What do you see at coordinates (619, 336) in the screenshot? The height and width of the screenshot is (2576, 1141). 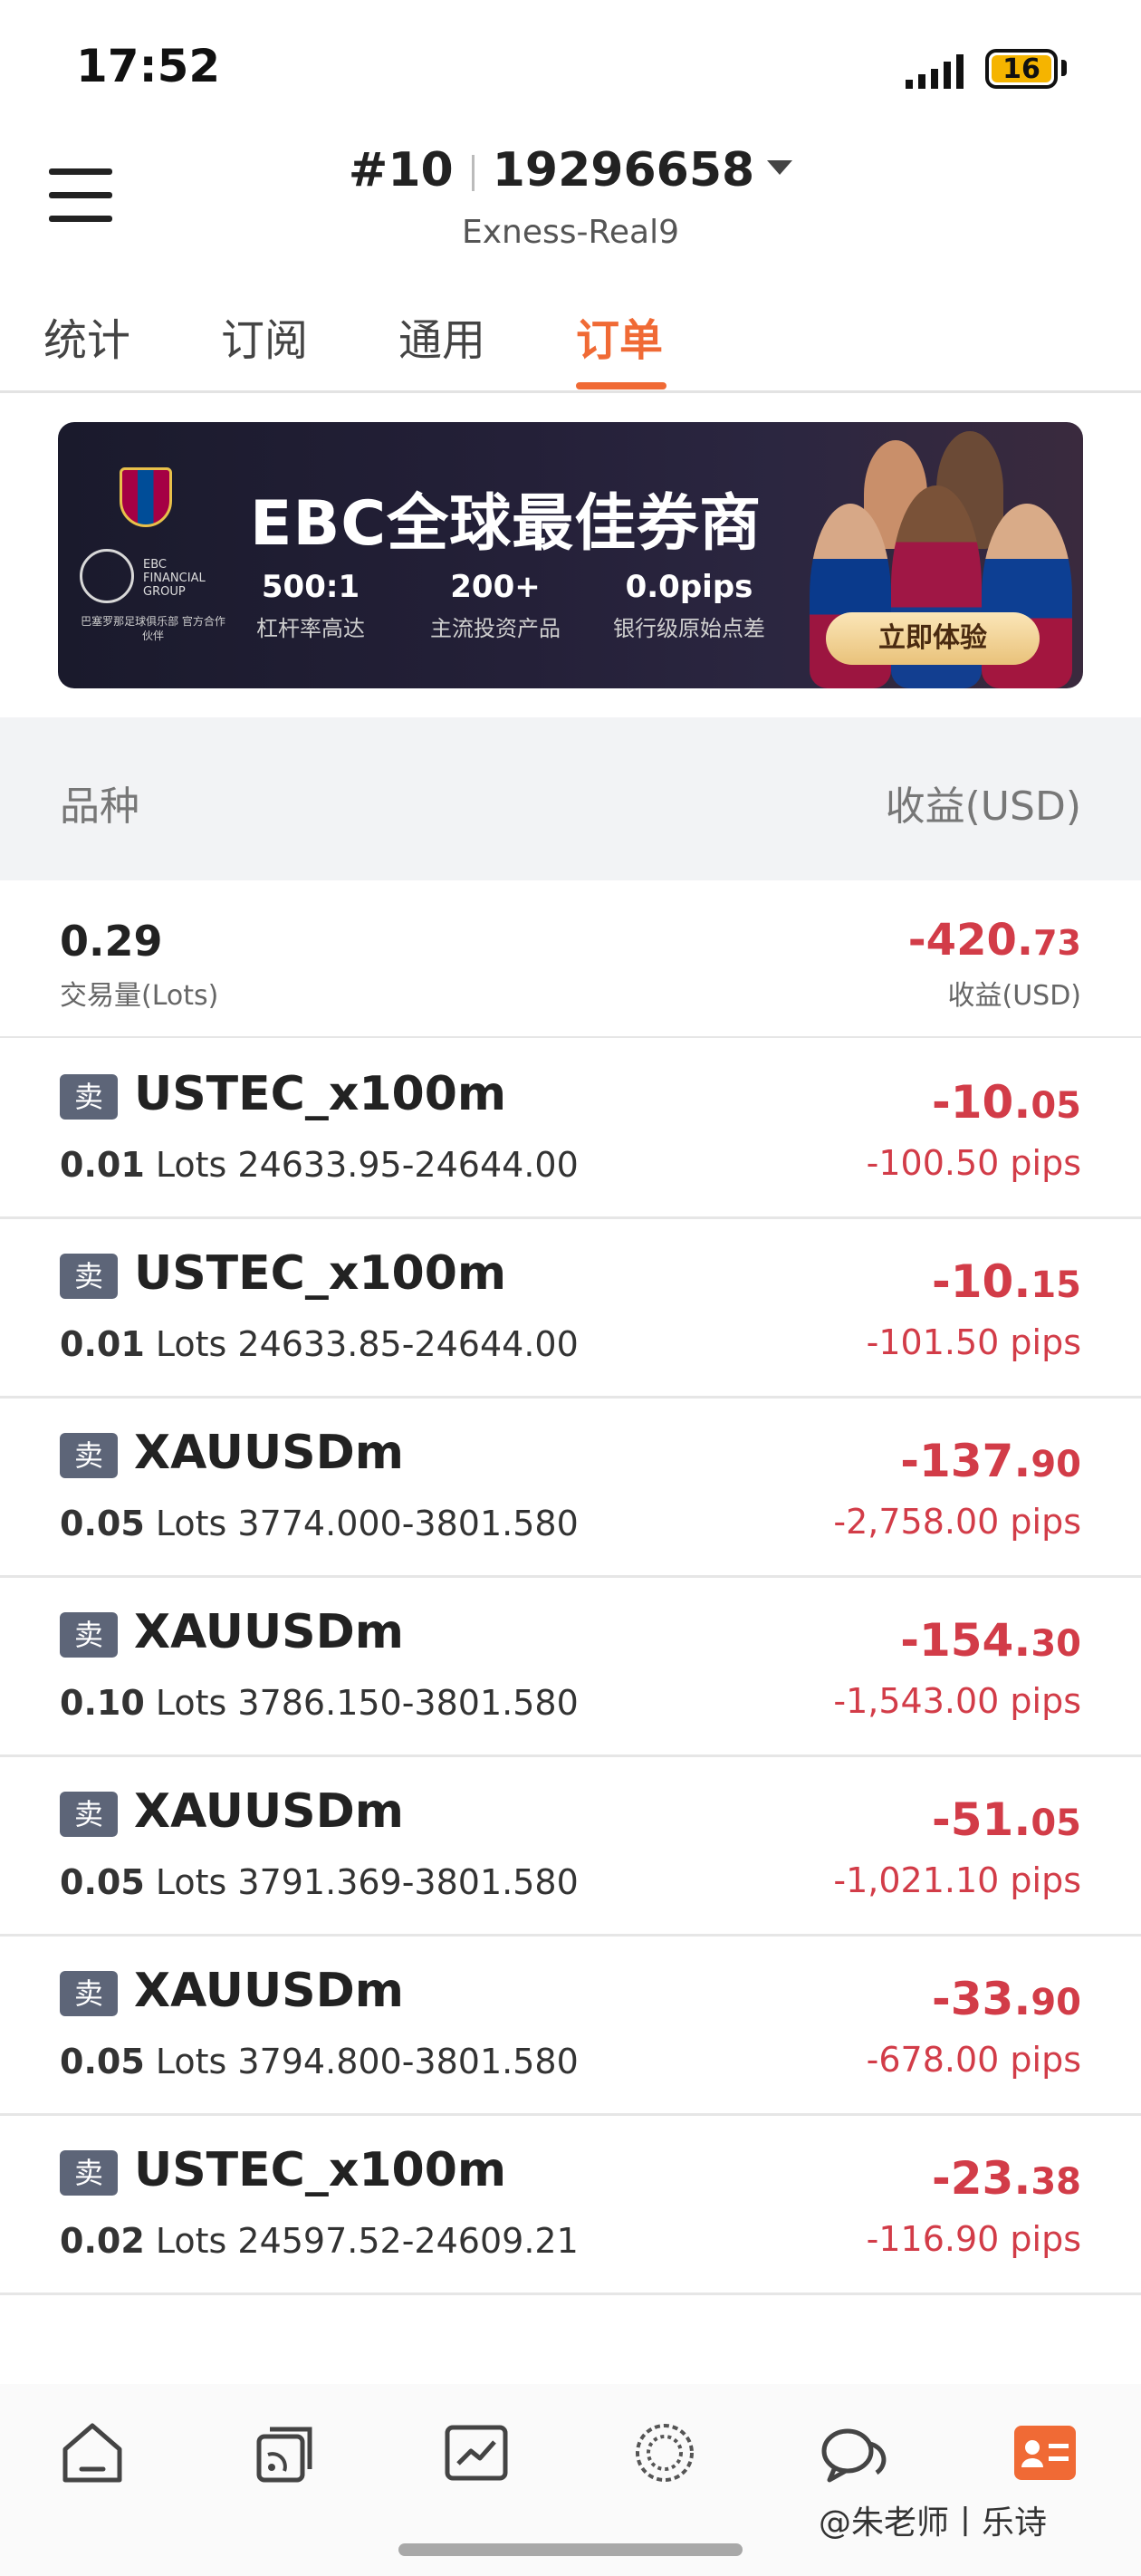 I see `tab-orders: 订单` at bounding box center [619, 336].